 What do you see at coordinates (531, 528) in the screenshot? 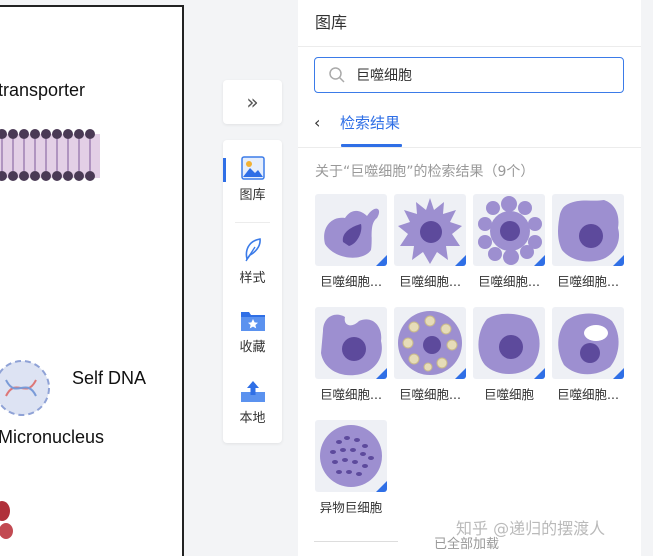
I see `watermark: 知乎 @递归的摆渡人` at bounding box center [531, 528].